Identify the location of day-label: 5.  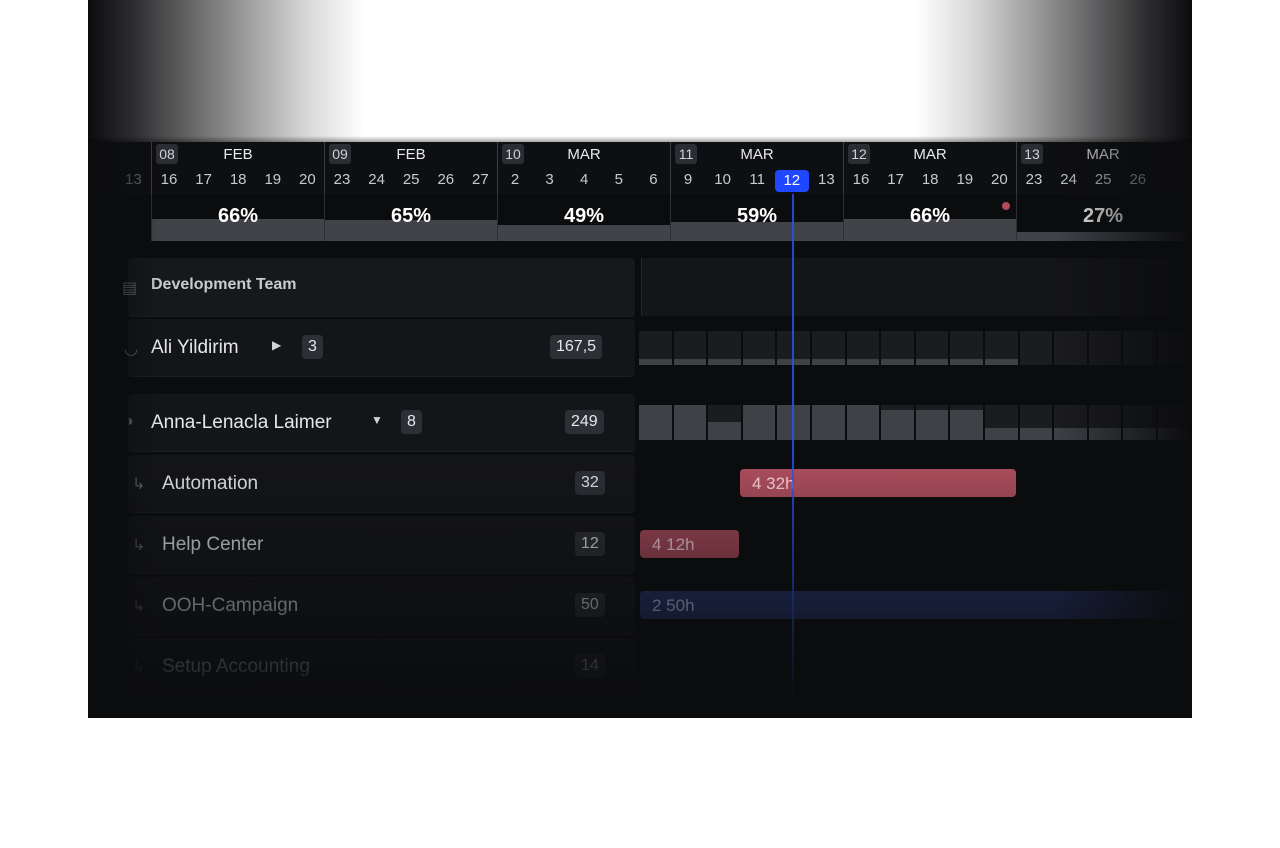
(619, 179).